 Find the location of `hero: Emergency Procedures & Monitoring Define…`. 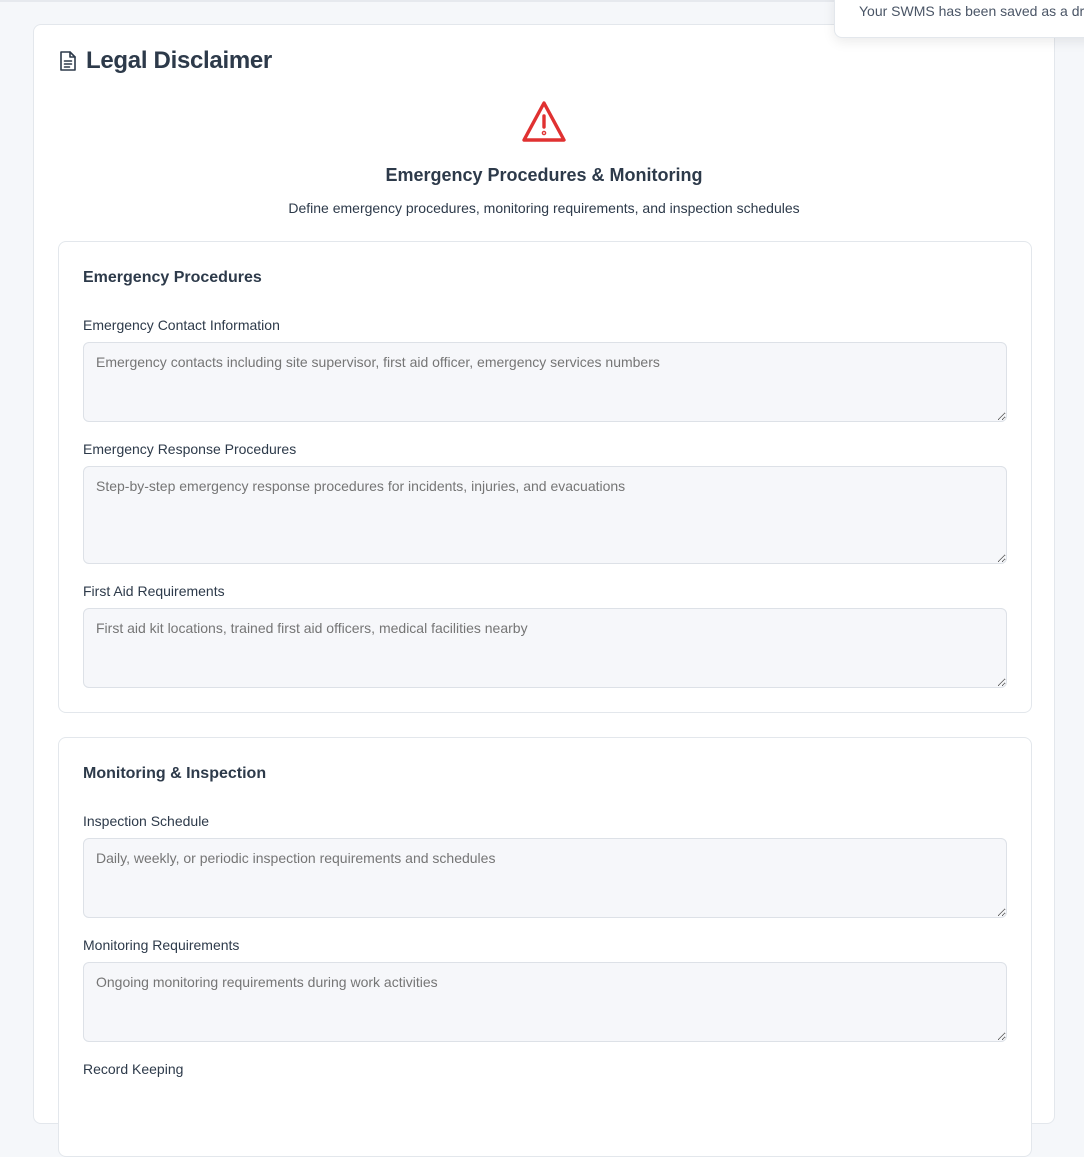

hero: Emergency Procedures & Monitoring Define… is located at coordinates (544, 157).